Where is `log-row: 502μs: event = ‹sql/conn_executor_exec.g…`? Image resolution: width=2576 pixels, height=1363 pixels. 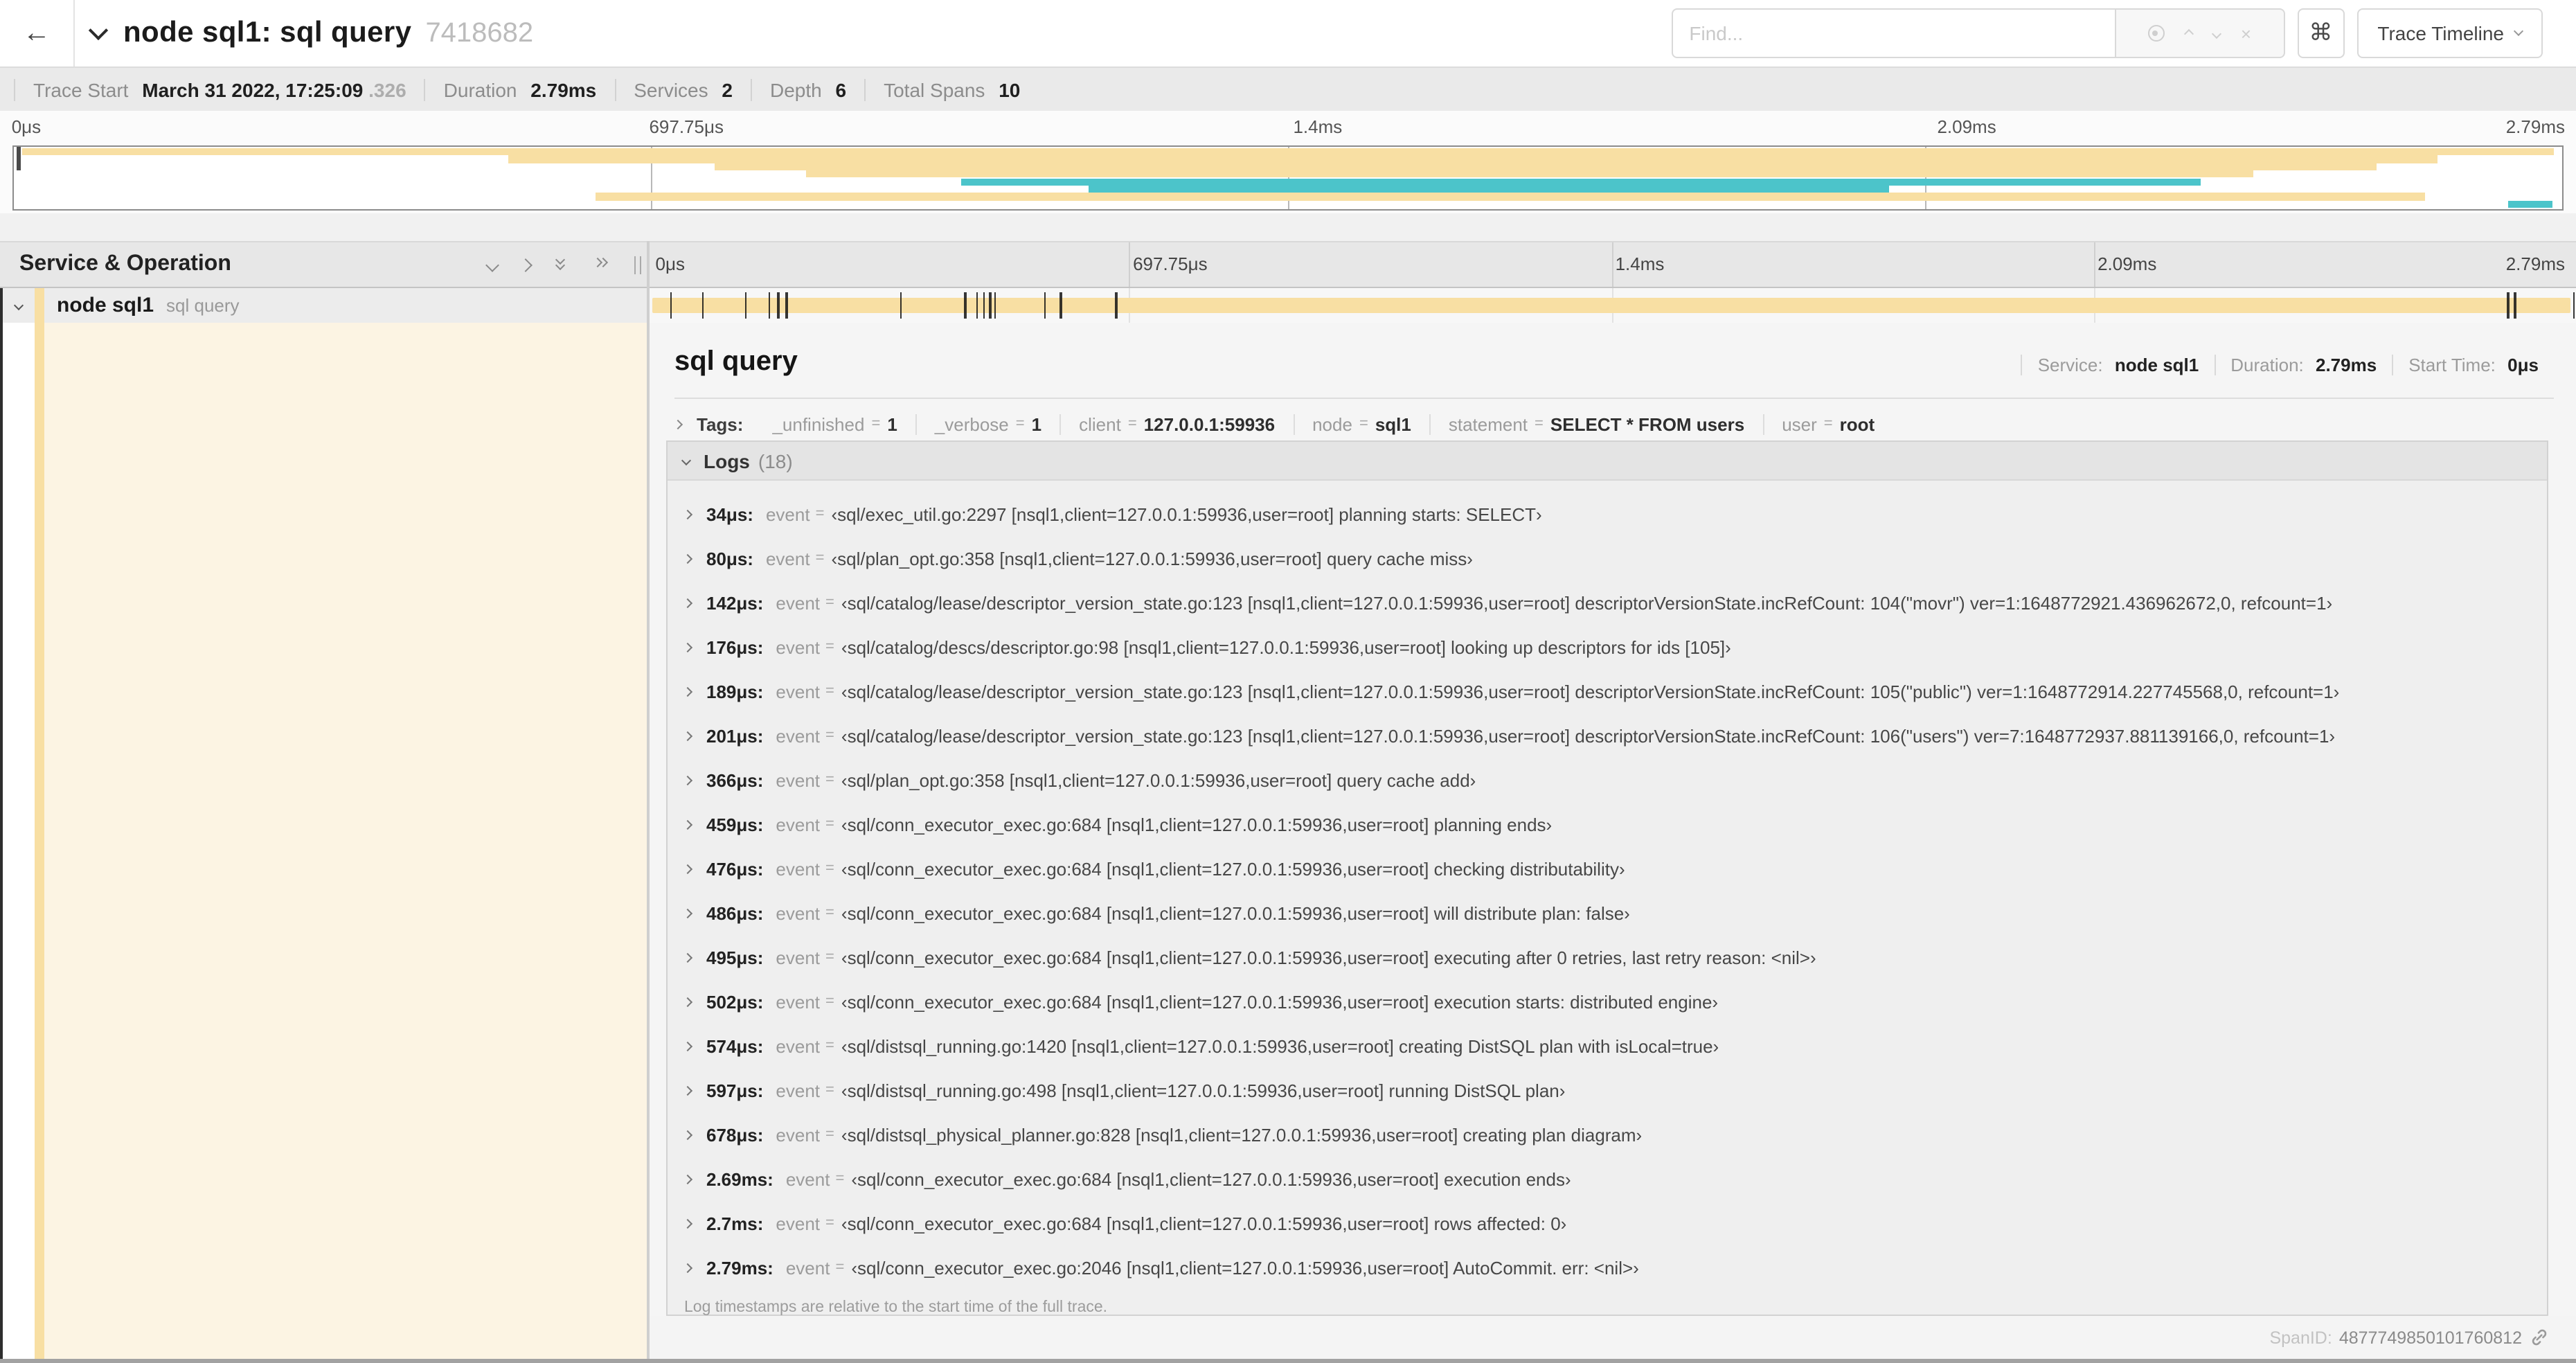 log-row: 502μs: event = ‹sql/conn_executor_exec.g… is located at coordinates (1608, 1002).